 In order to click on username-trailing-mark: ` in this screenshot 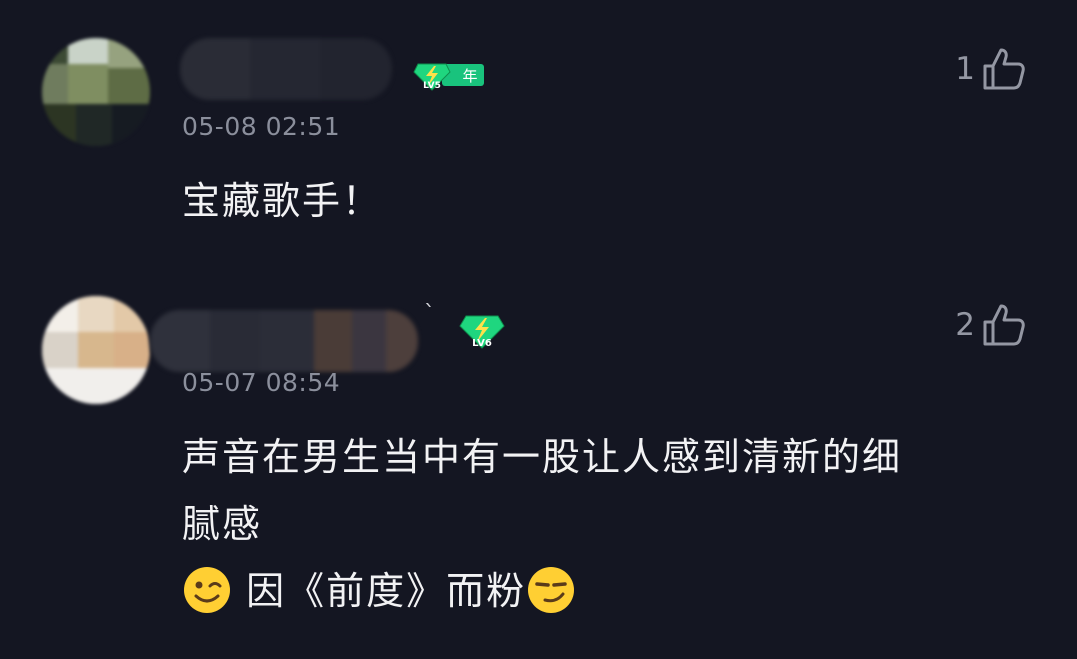, I will do `click(429, 314)`.